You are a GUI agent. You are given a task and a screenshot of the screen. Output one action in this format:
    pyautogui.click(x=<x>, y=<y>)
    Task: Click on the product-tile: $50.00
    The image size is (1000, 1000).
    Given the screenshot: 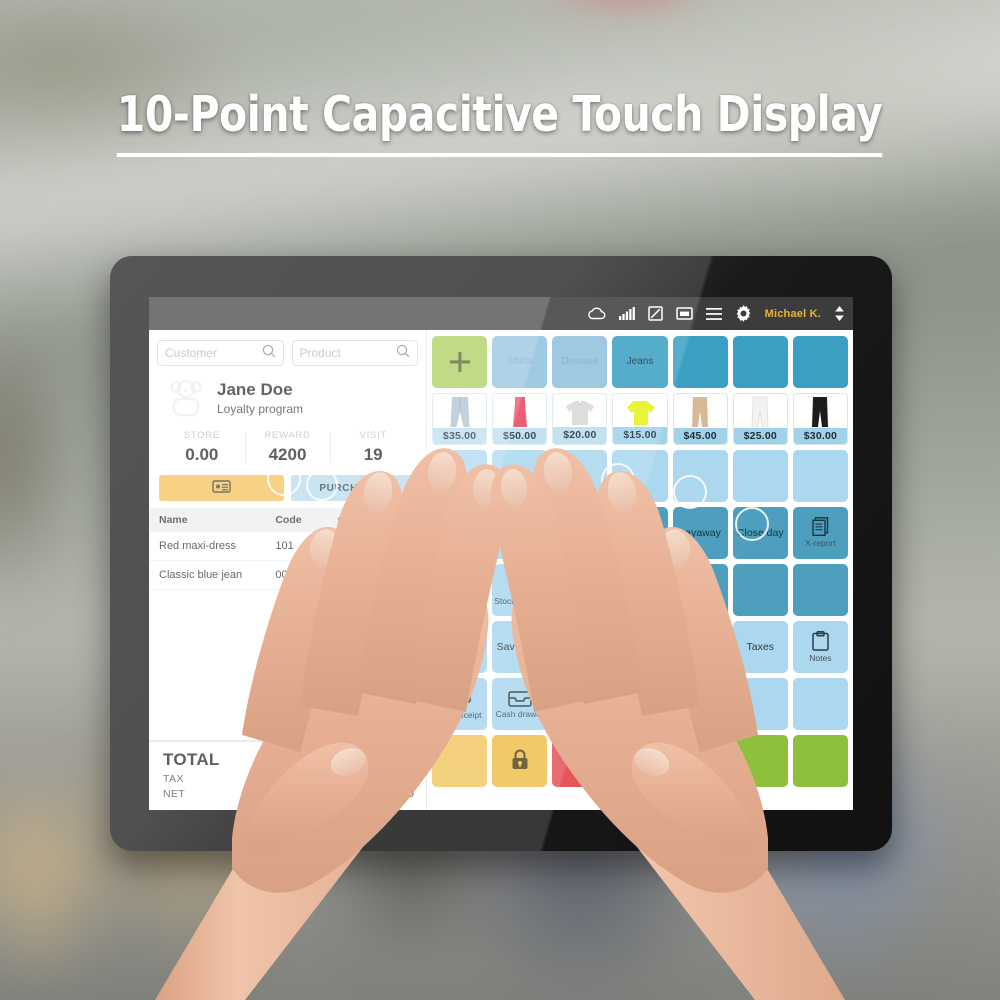 What is the action you would take?
    pyautogui.click(x=520, y=419)
    